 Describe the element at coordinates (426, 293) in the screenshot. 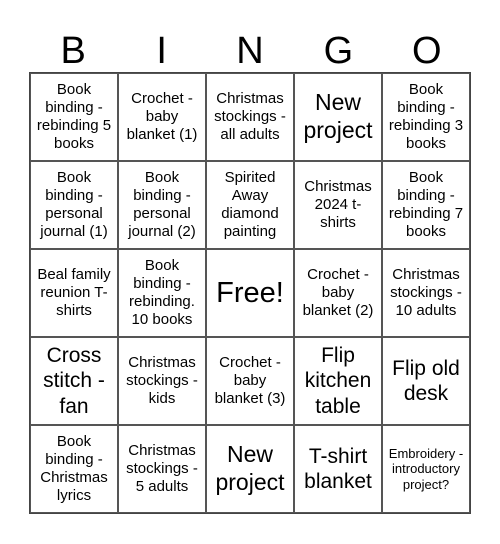

I see `bingo-cell: Christmas stockings - 10 adults` at that location.